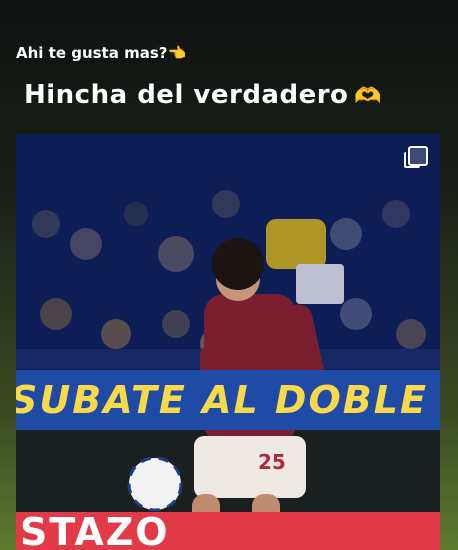 This screenshot has height=550, width=458. Describe the element at coordinates (186, 95) in the screenshot. I see `title-text: Hincha del verdadero` at that location.